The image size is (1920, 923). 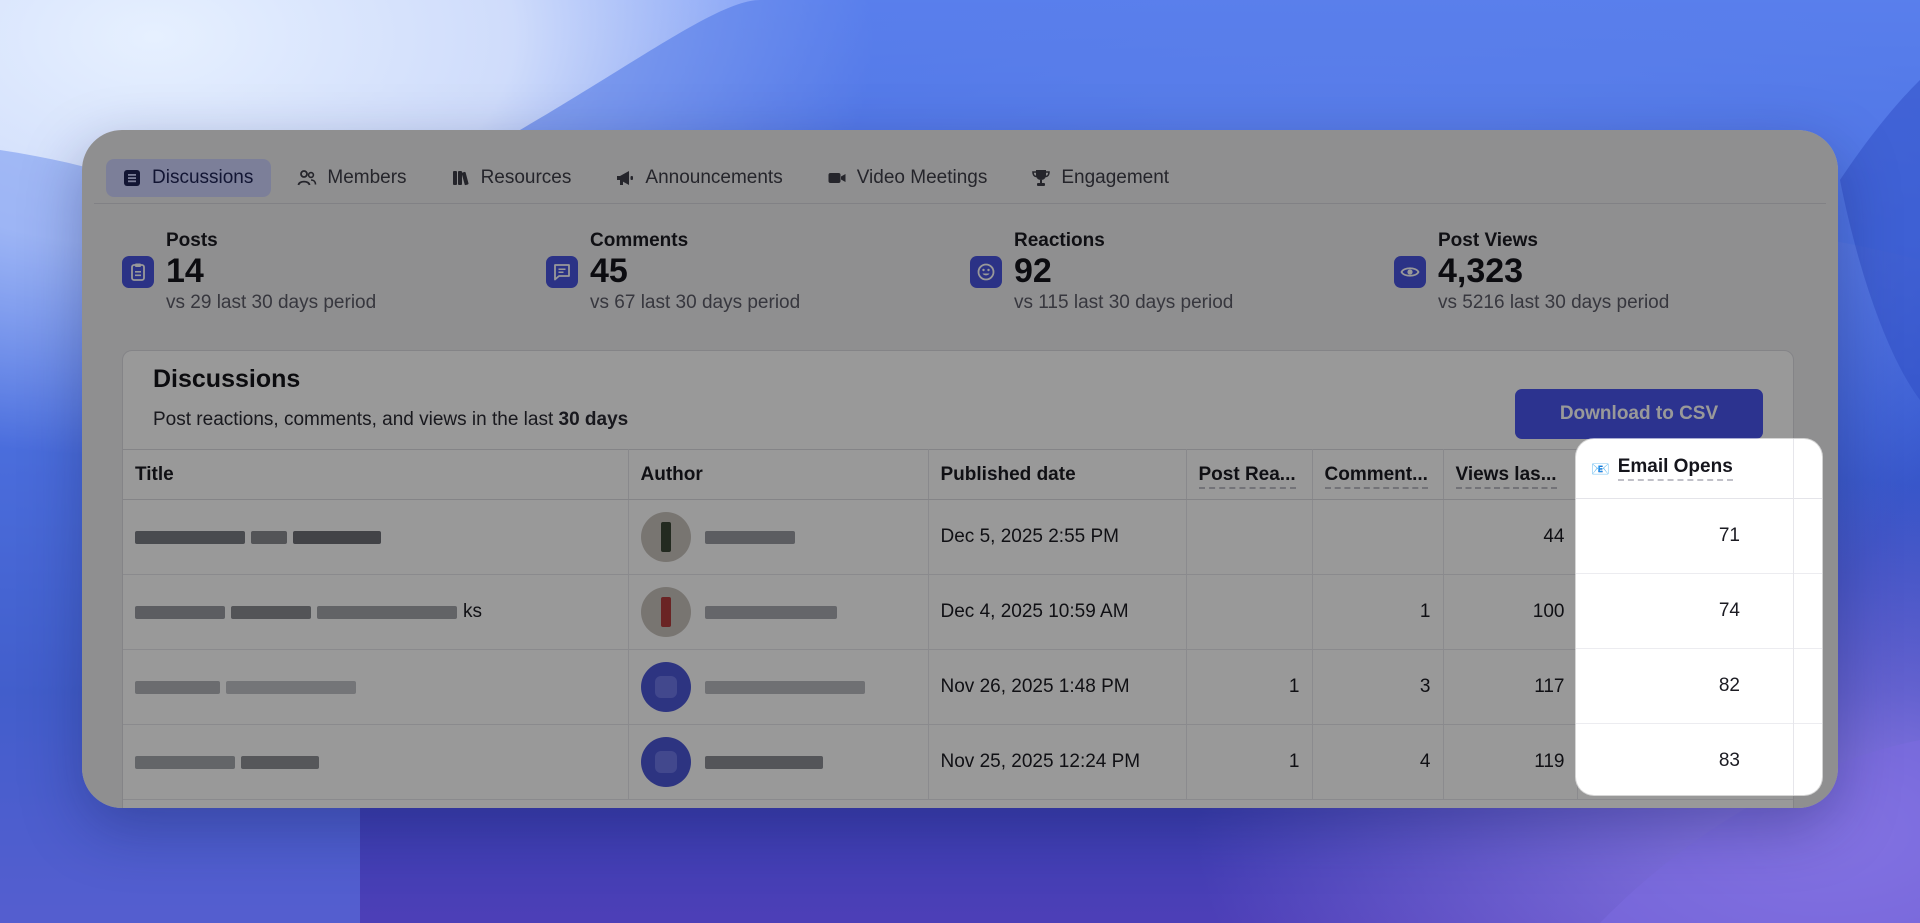 I want to click on stat-label: Post Views, so click(x=1488, y=240).